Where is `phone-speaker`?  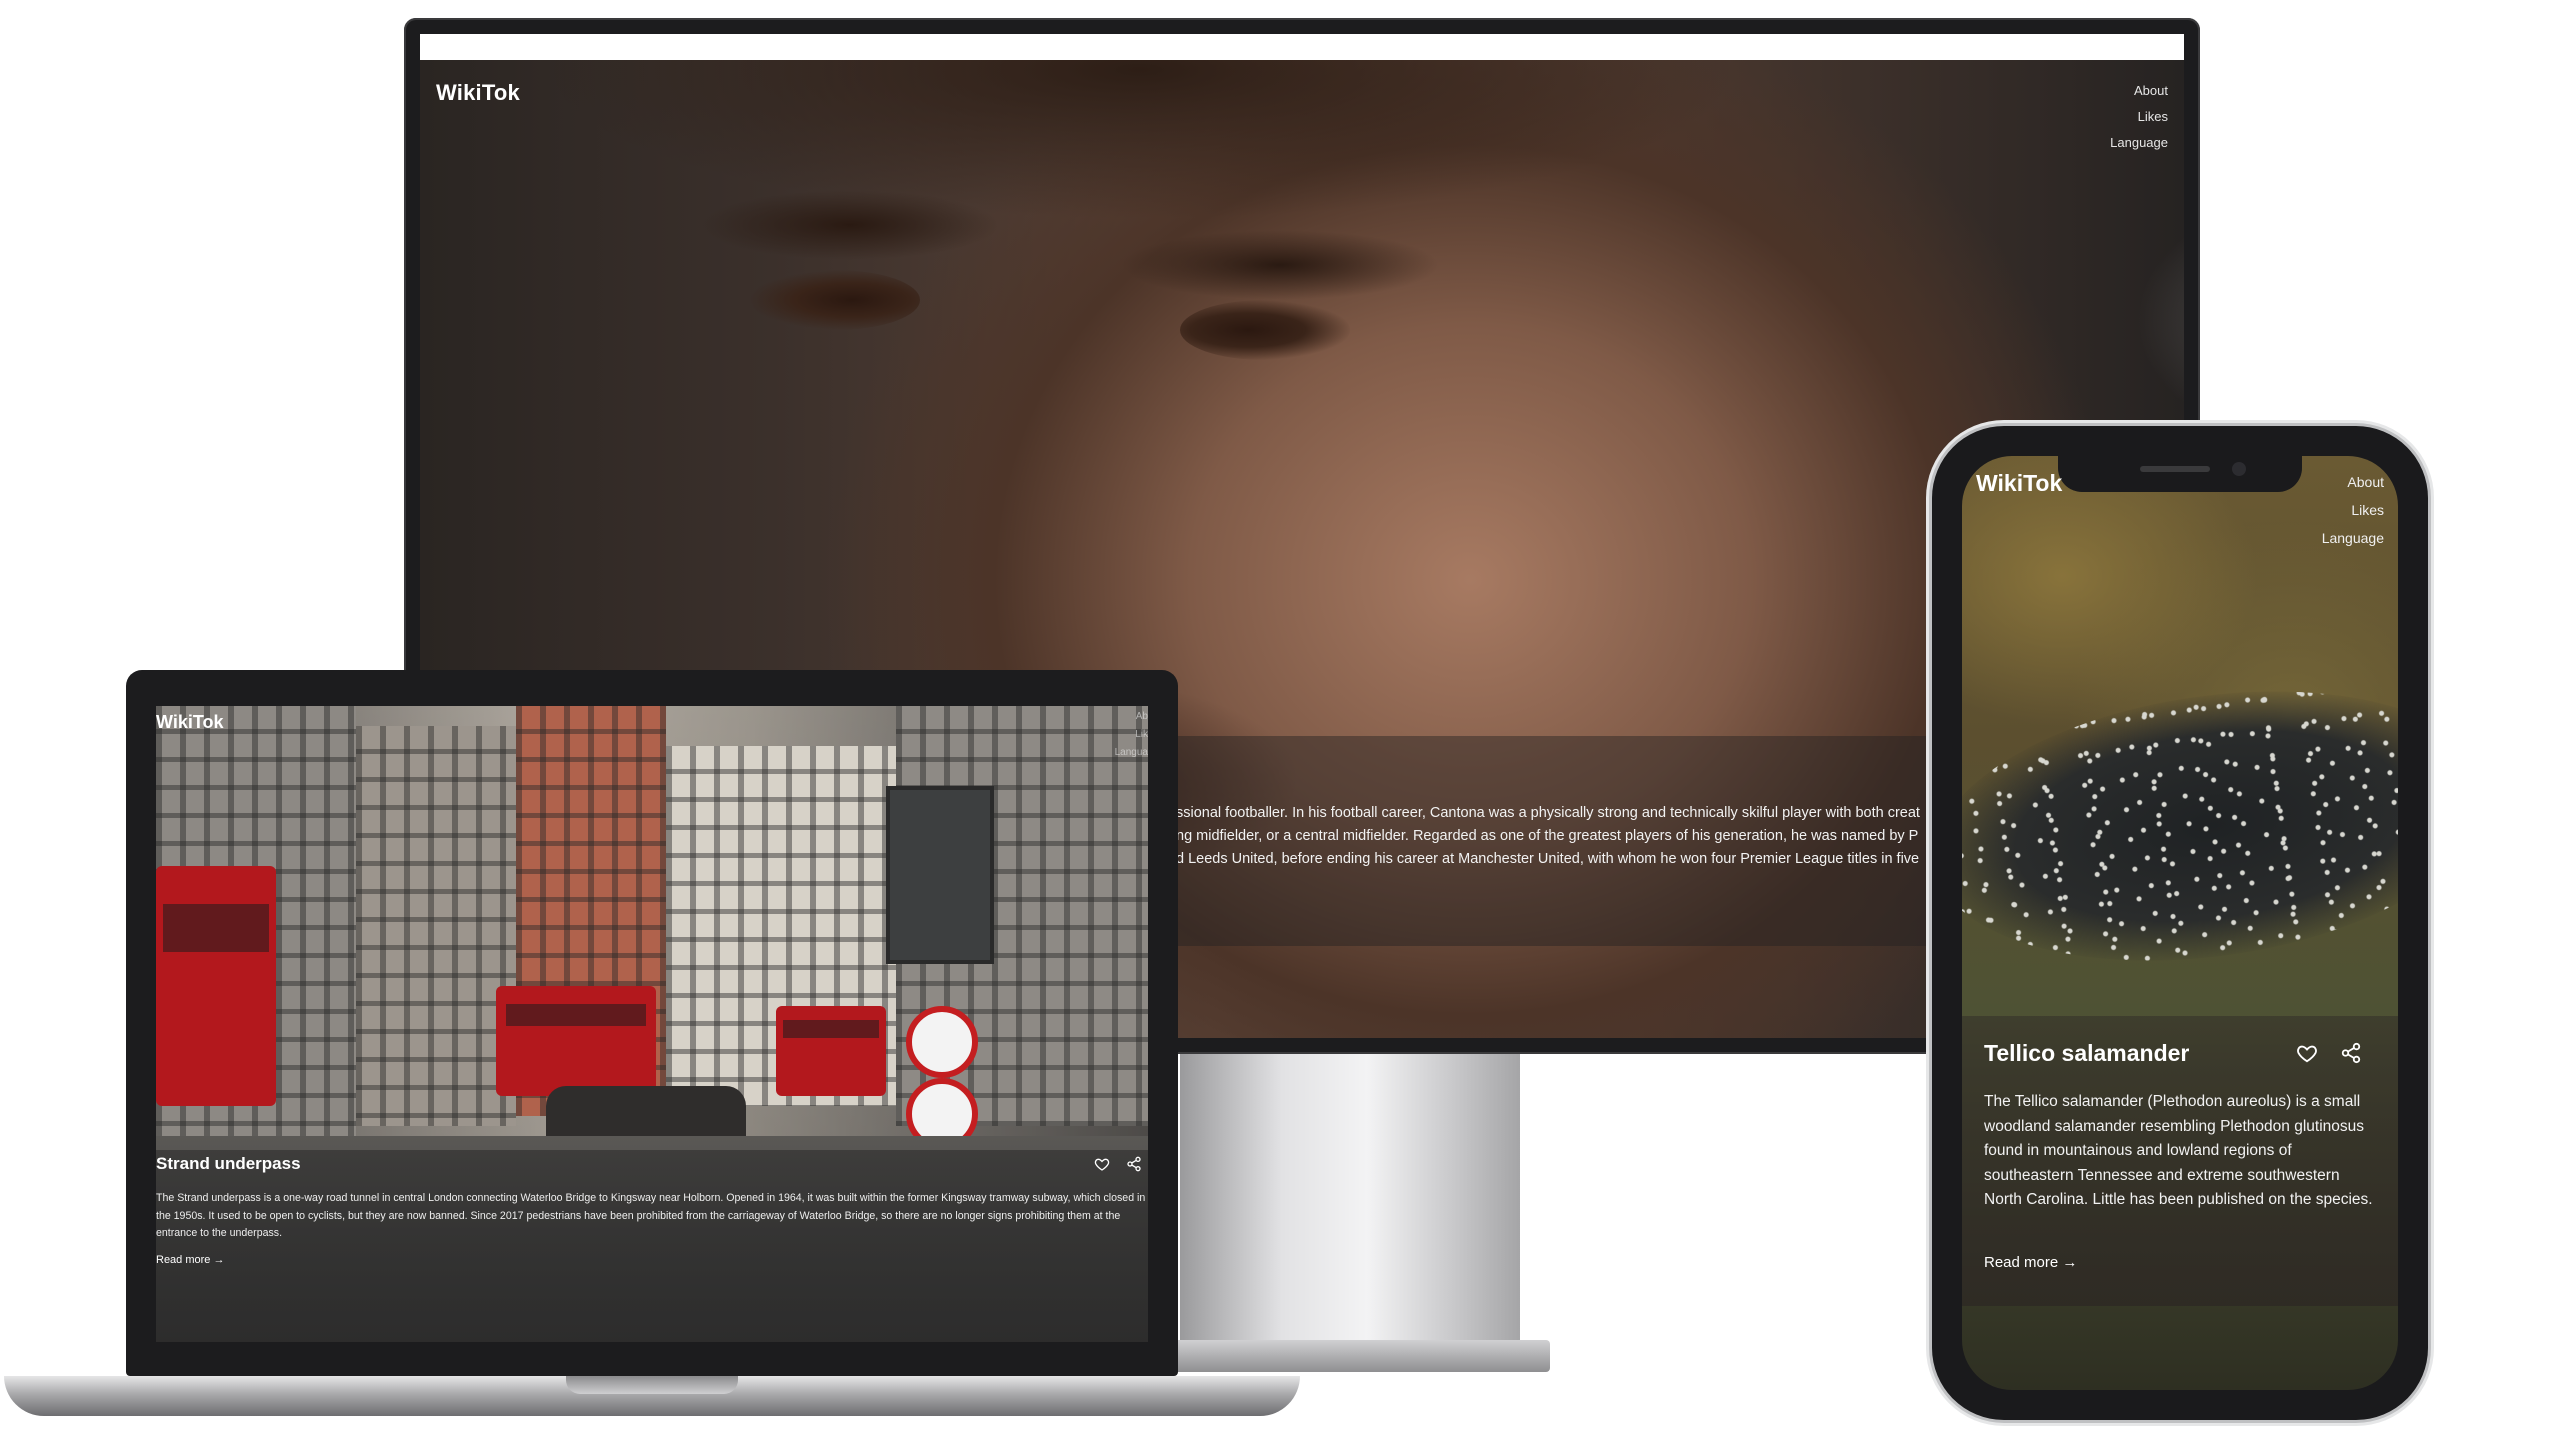
phone-speaker is located at coordinates (2175, 469).